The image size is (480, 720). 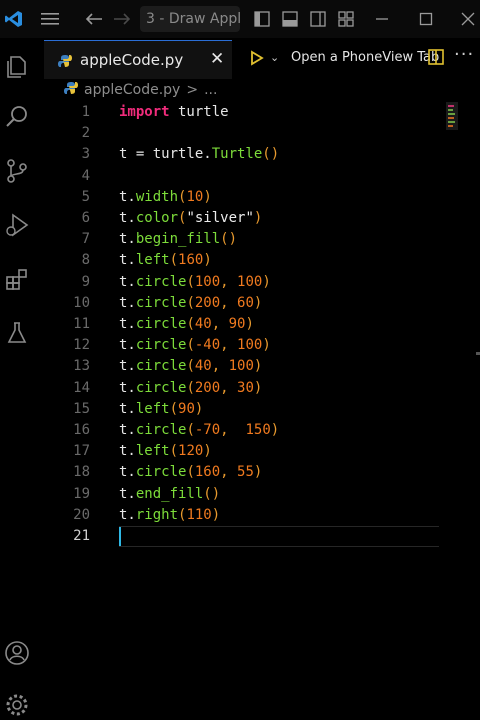 I want to click on maximize-icon, so click(x=426, y=19).